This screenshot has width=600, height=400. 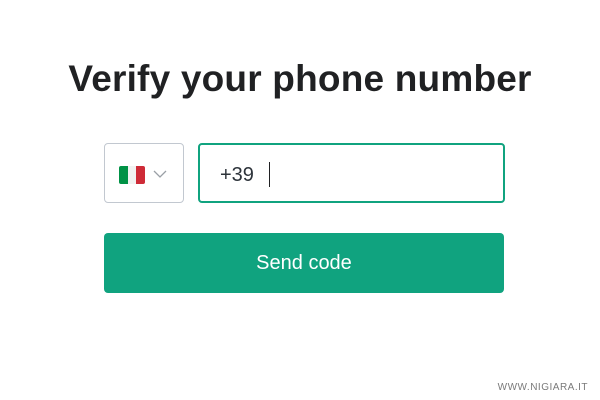 I want to click on phone-input-row: +39, so click(x=304, y=173).